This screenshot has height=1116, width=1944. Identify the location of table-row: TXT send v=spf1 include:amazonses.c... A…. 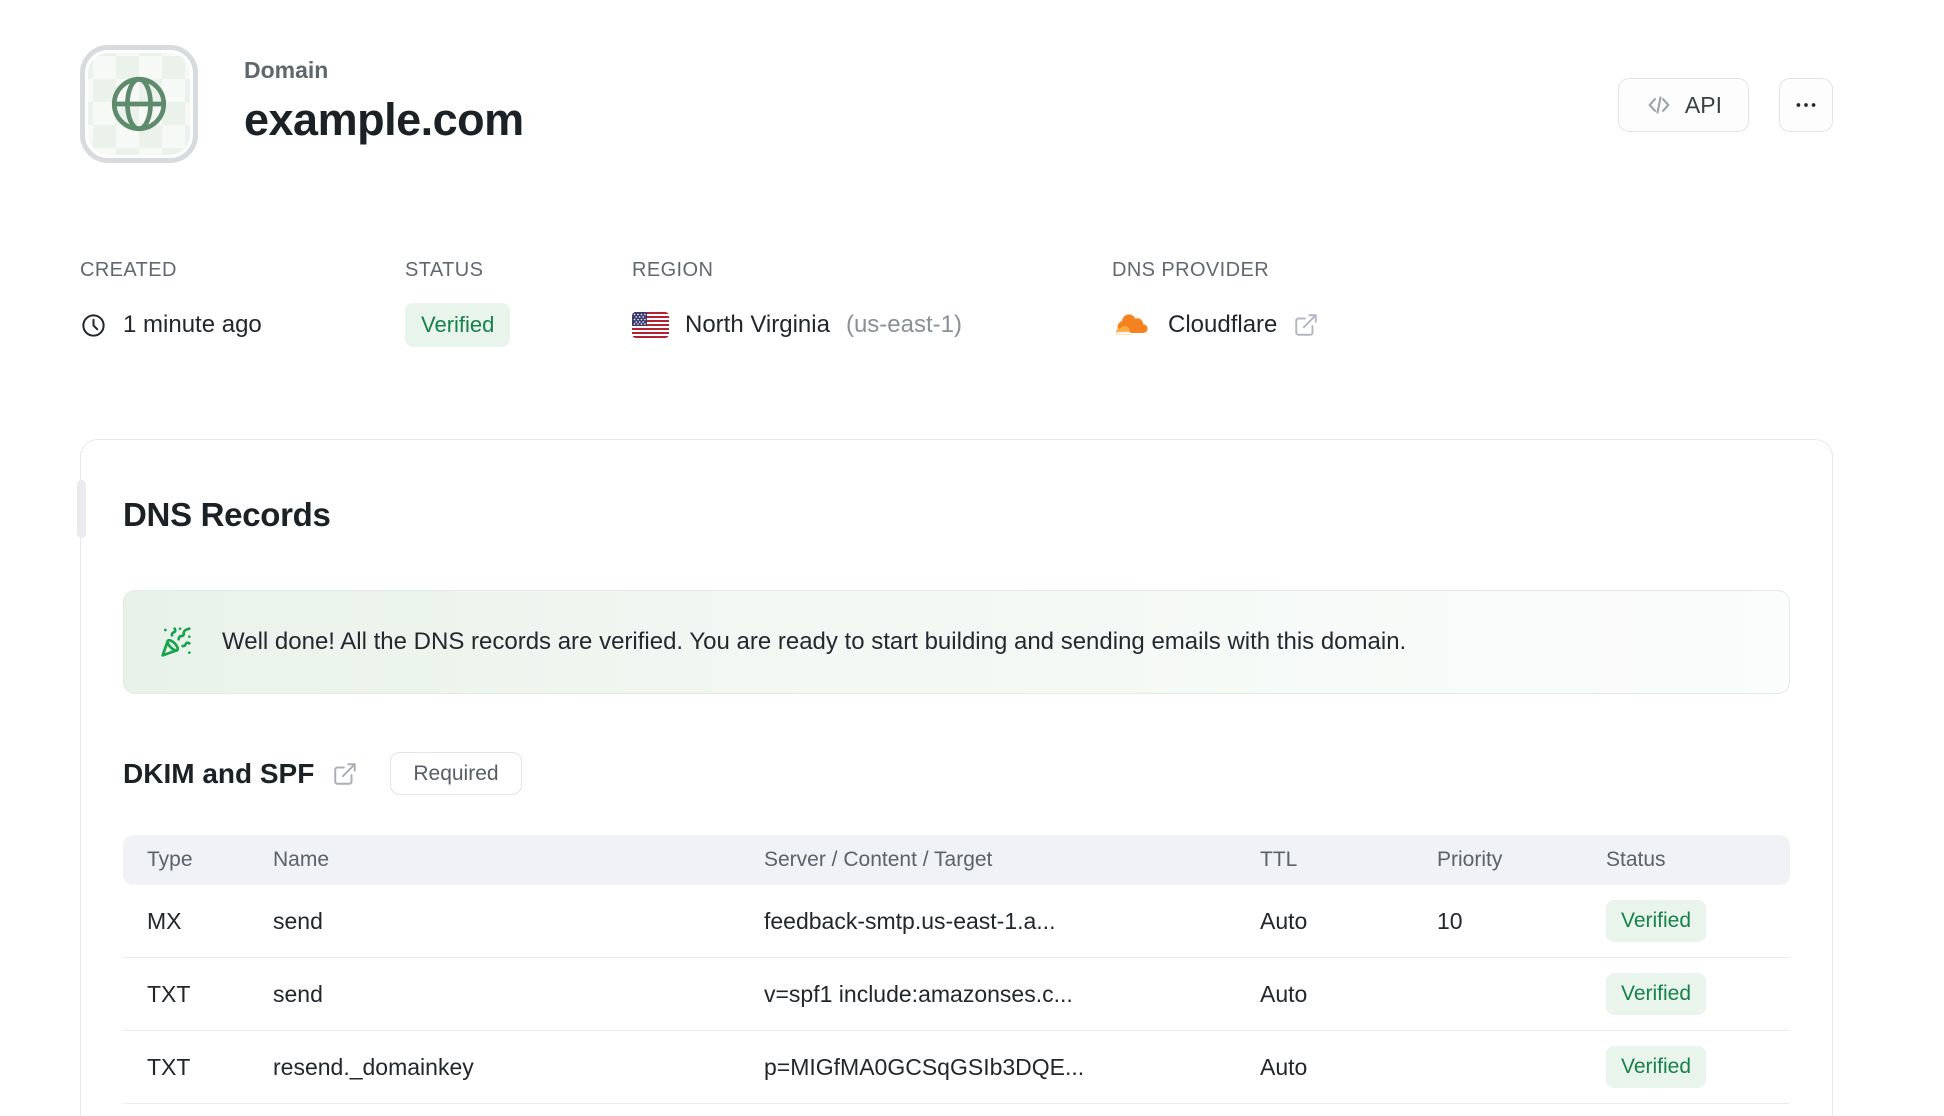
(956, 994).